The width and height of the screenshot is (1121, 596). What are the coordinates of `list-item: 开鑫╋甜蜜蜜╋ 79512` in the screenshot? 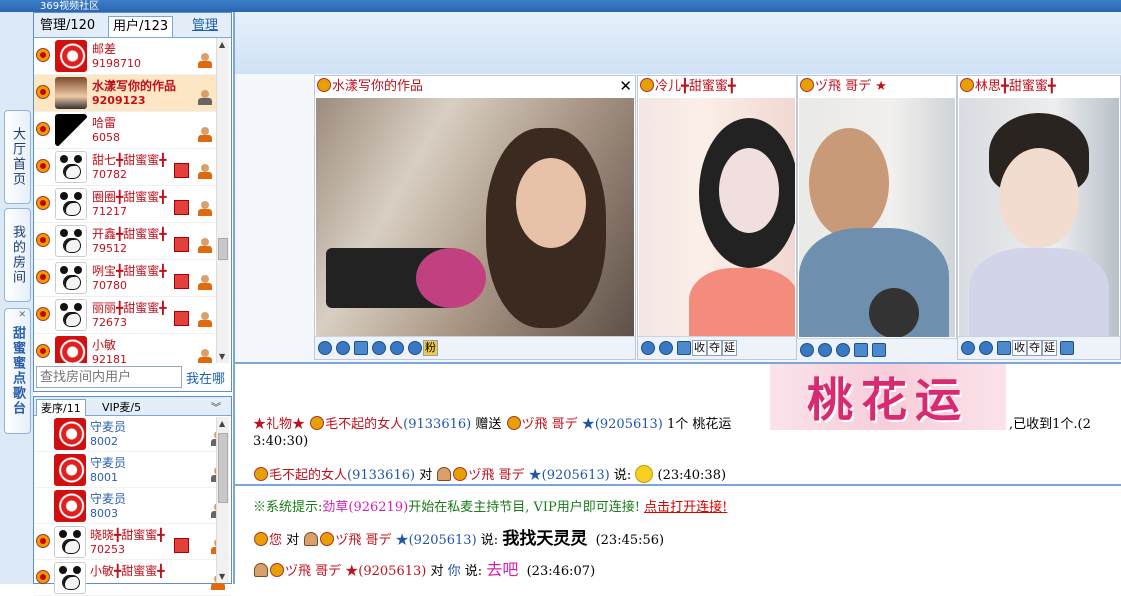 It's located at (126, 241).